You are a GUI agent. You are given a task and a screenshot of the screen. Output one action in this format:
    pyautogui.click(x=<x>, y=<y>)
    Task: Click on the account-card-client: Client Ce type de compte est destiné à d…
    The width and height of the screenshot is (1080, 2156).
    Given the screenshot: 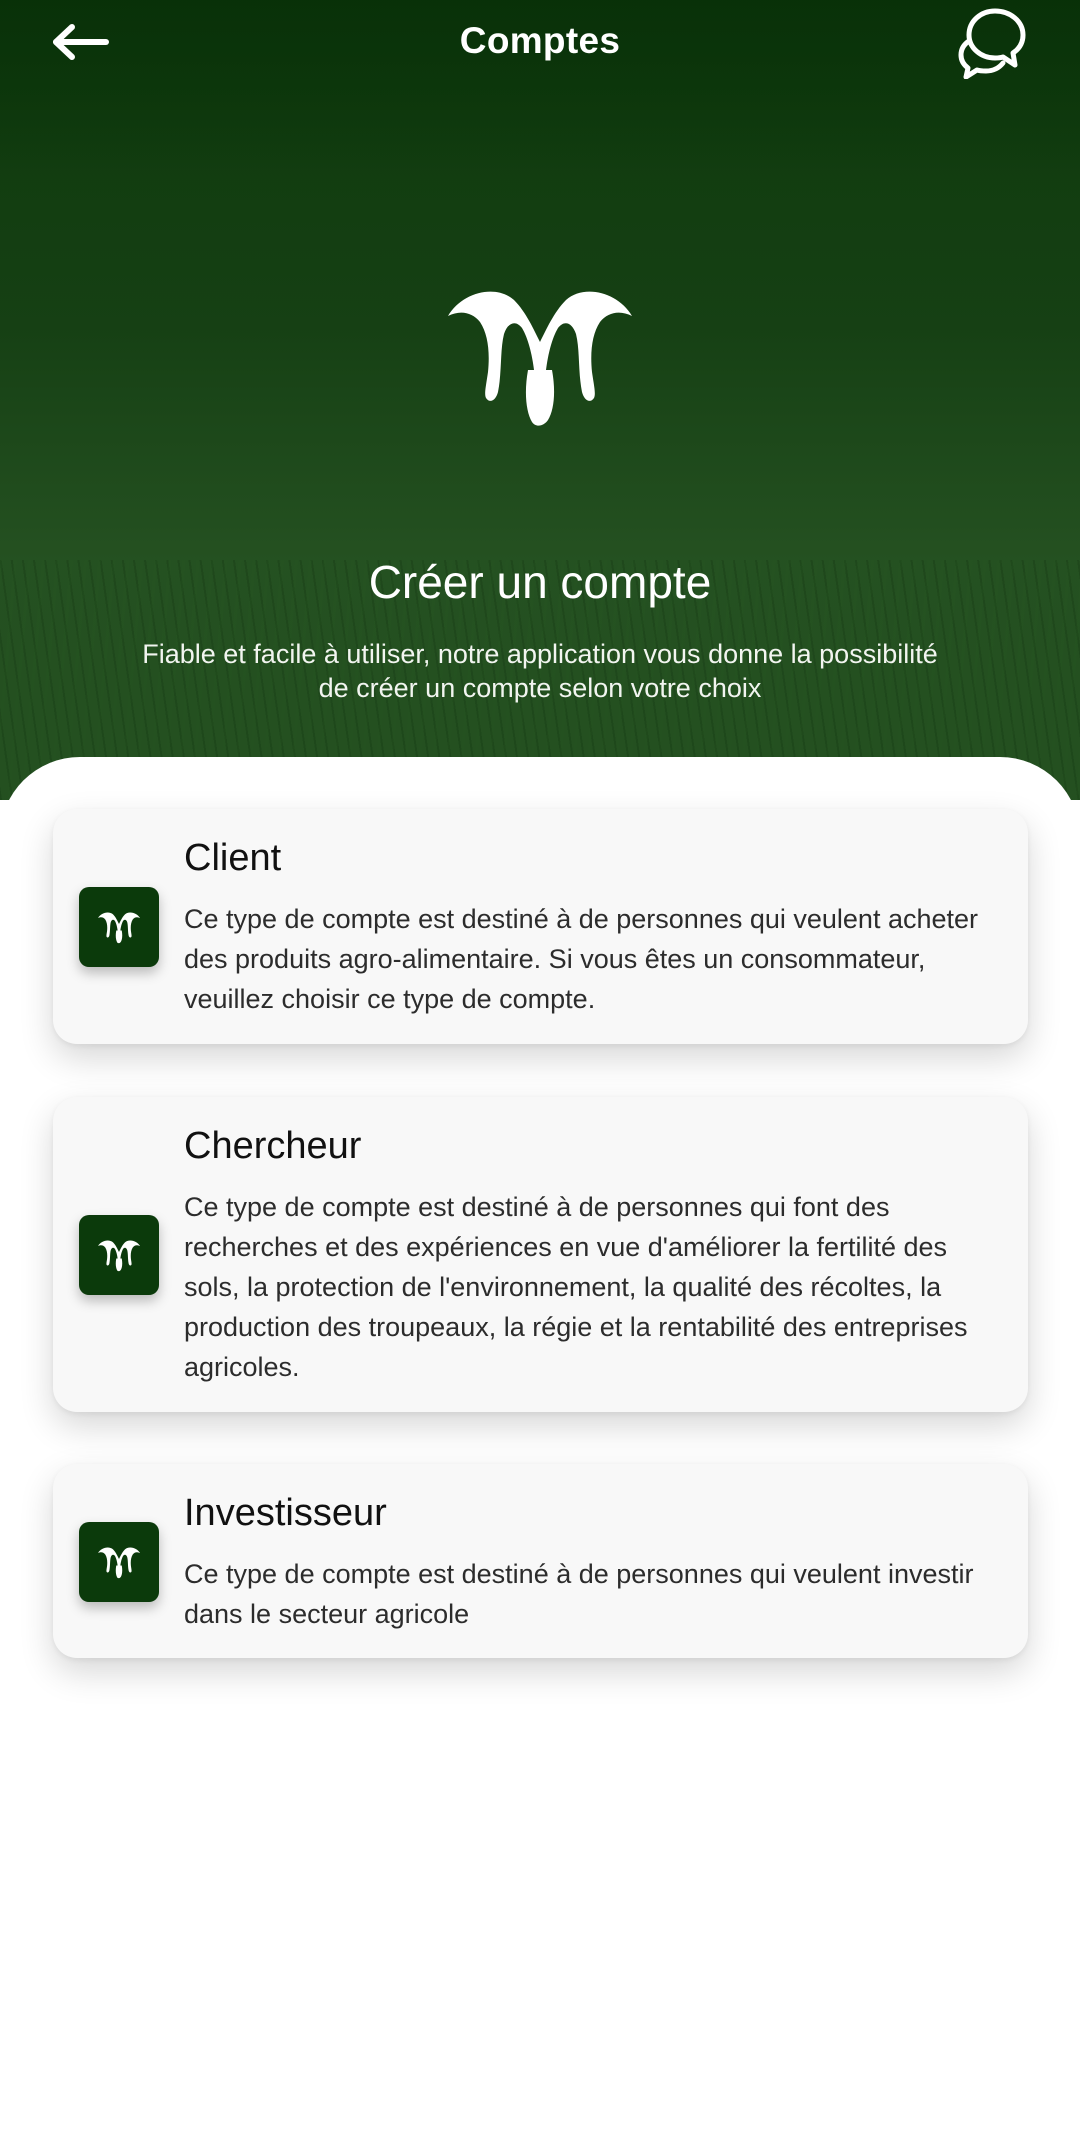 What is the action you would take?
    pyautogui.click(x=540, y=926)
    